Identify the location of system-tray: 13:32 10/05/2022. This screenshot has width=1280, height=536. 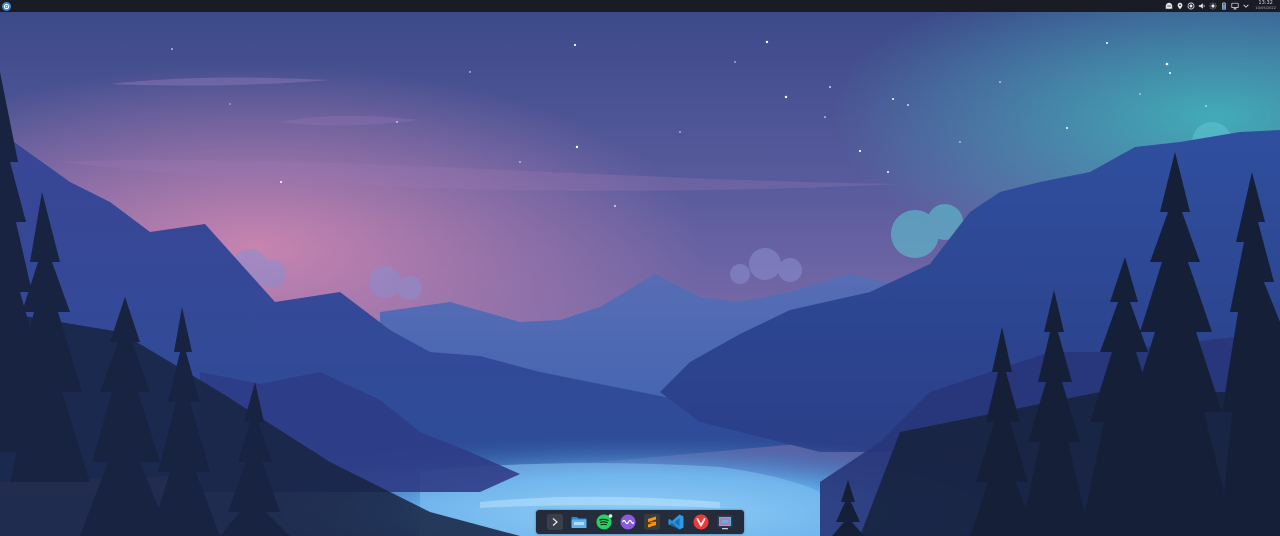
(1221, 6).